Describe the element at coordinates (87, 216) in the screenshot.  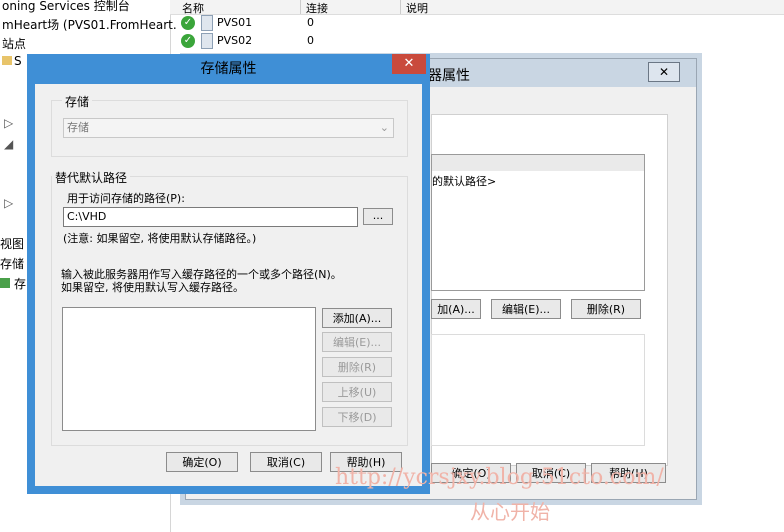
I see `access-path-value: C:\VHD` at that location.